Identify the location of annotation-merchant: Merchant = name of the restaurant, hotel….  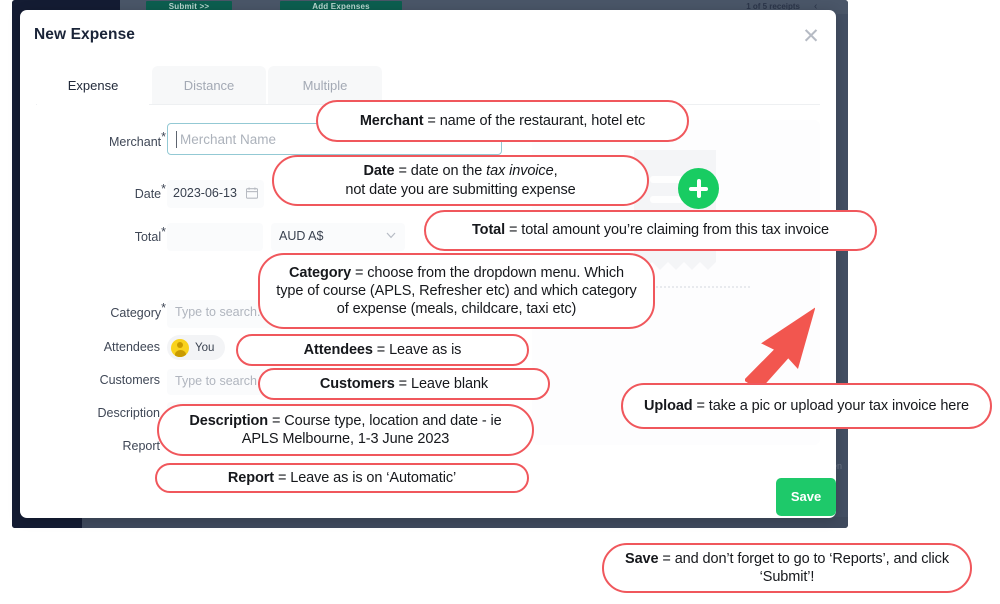
(502, 121).